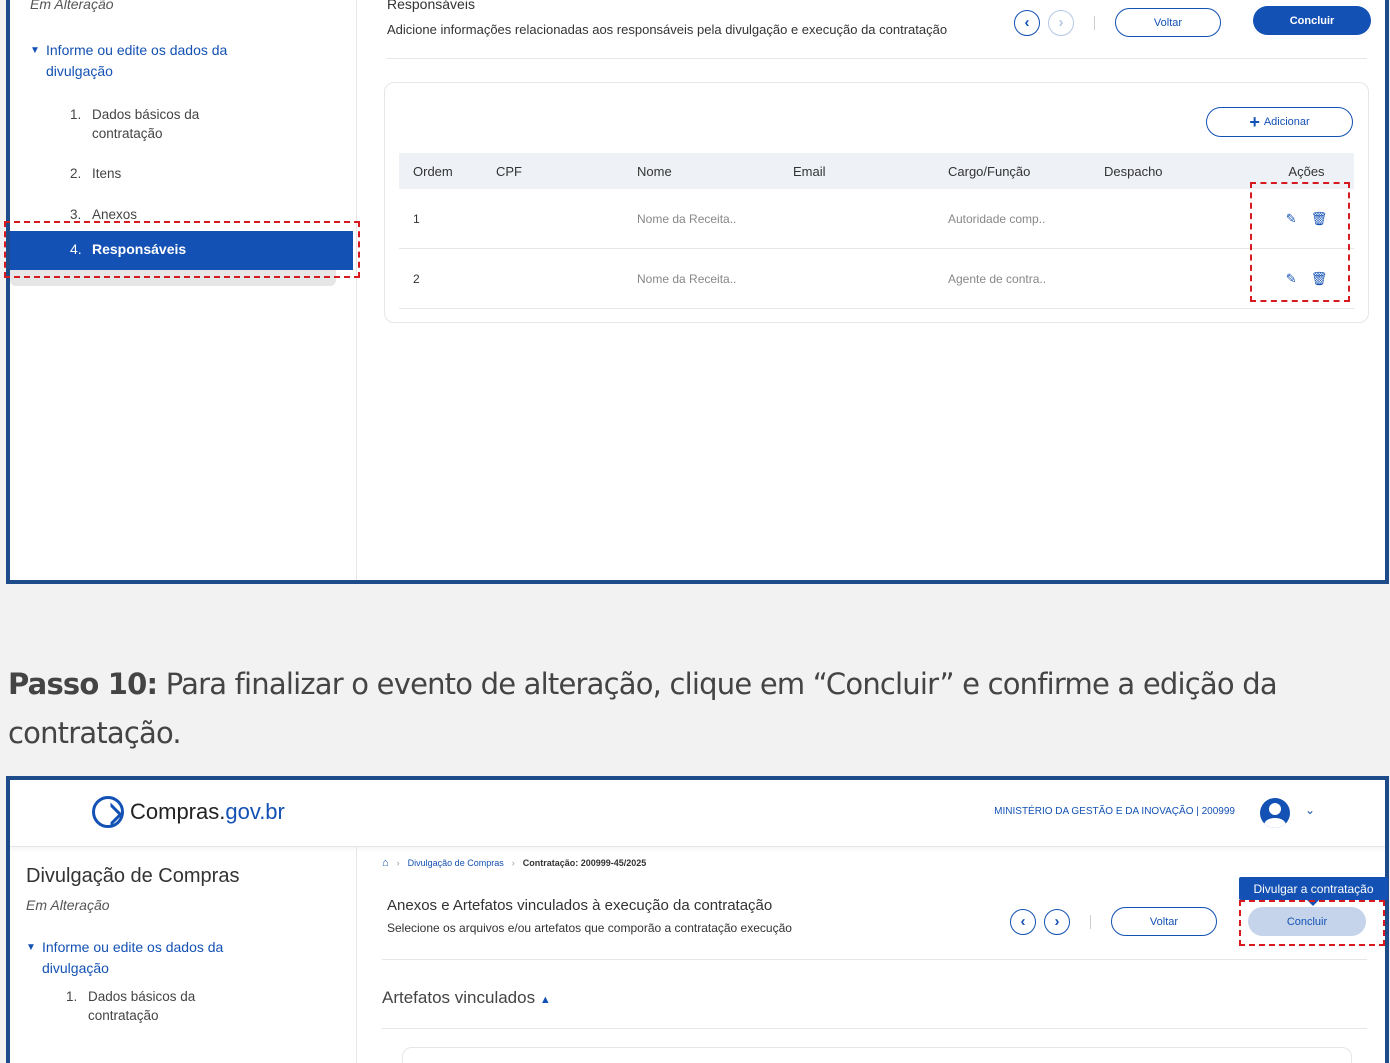 The height and width of the screenshot is (1063, 1390). I want to click on breadcrumb-contratacao: Contratação: 200999-45/2025, so click(584, 863).